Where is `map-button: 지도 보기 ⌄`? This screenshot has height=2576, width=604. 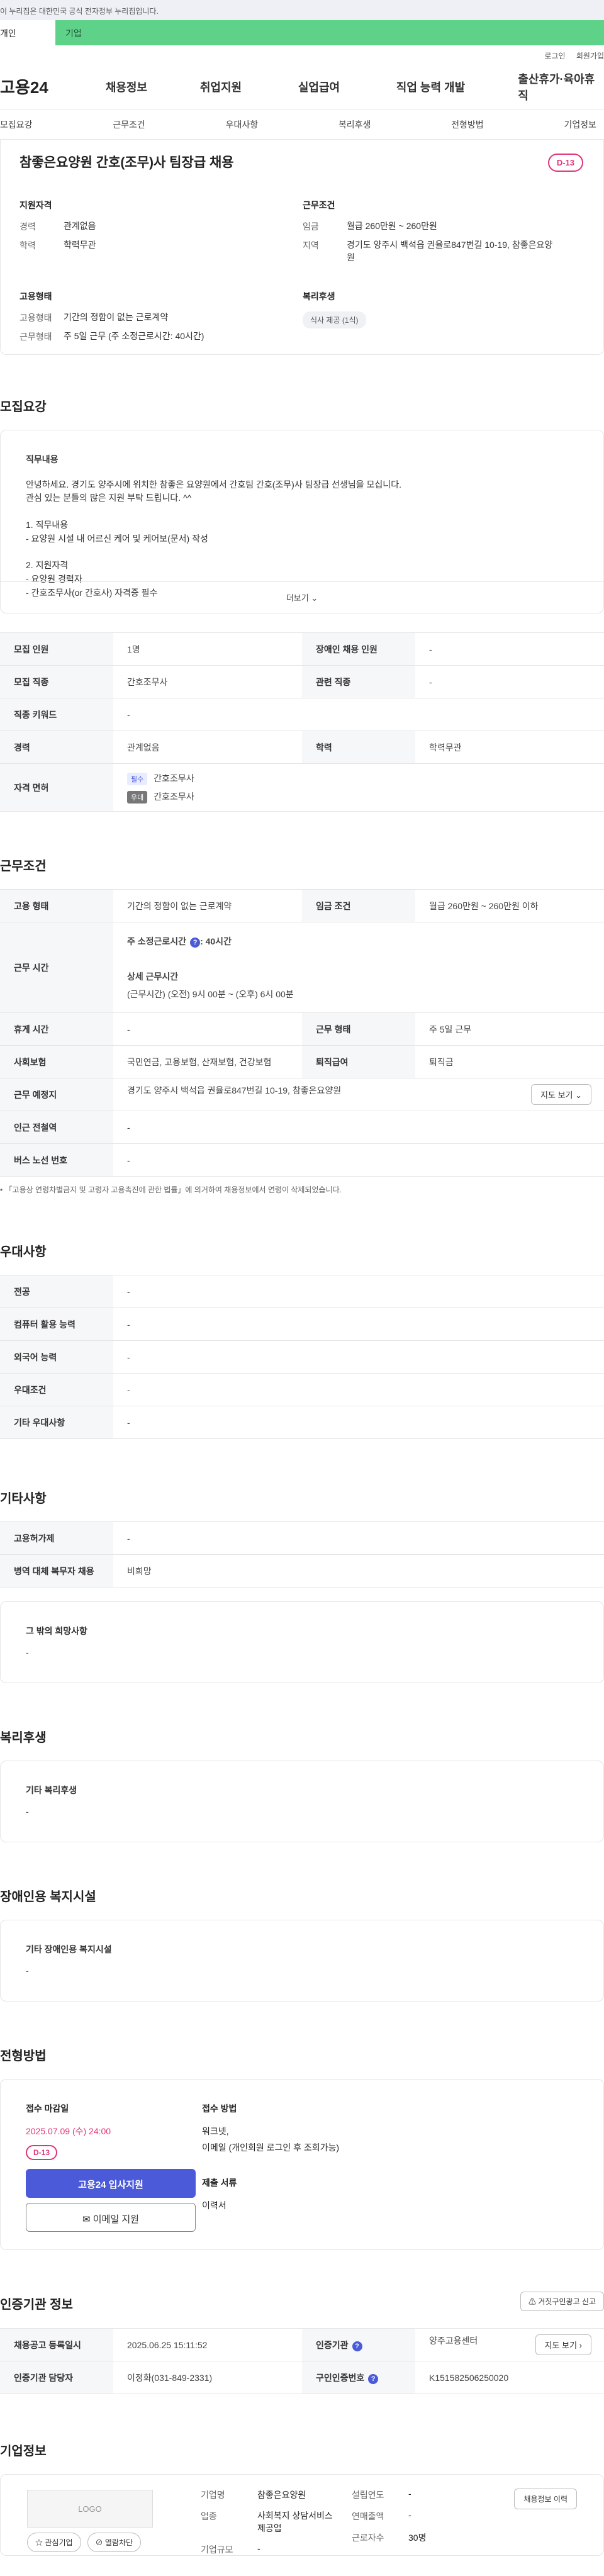 map-button: 지도 보기 ⌄ is located at coordinates (561, 1094).